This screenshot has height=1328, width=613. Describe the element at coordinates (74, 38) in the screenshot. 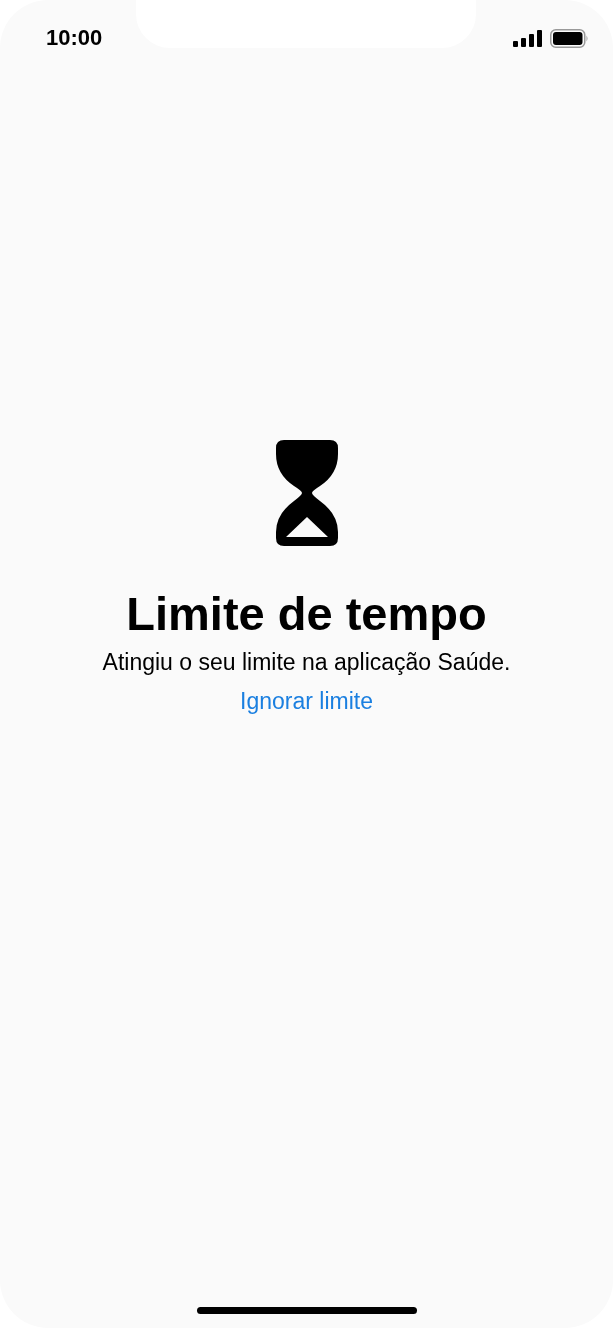

I see `status-time: 10:00` at that location.